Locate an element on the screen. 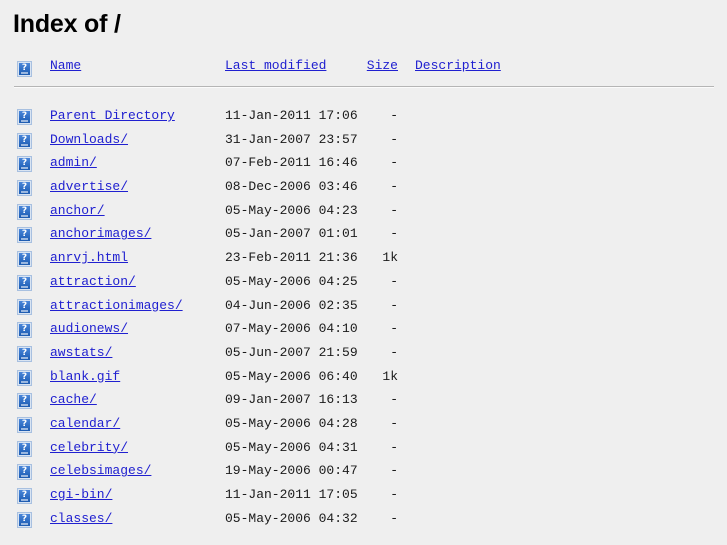 This screenshot has width=727, height=545. entry-name-link: anchorimages/ is located at coordinates (100, 233).